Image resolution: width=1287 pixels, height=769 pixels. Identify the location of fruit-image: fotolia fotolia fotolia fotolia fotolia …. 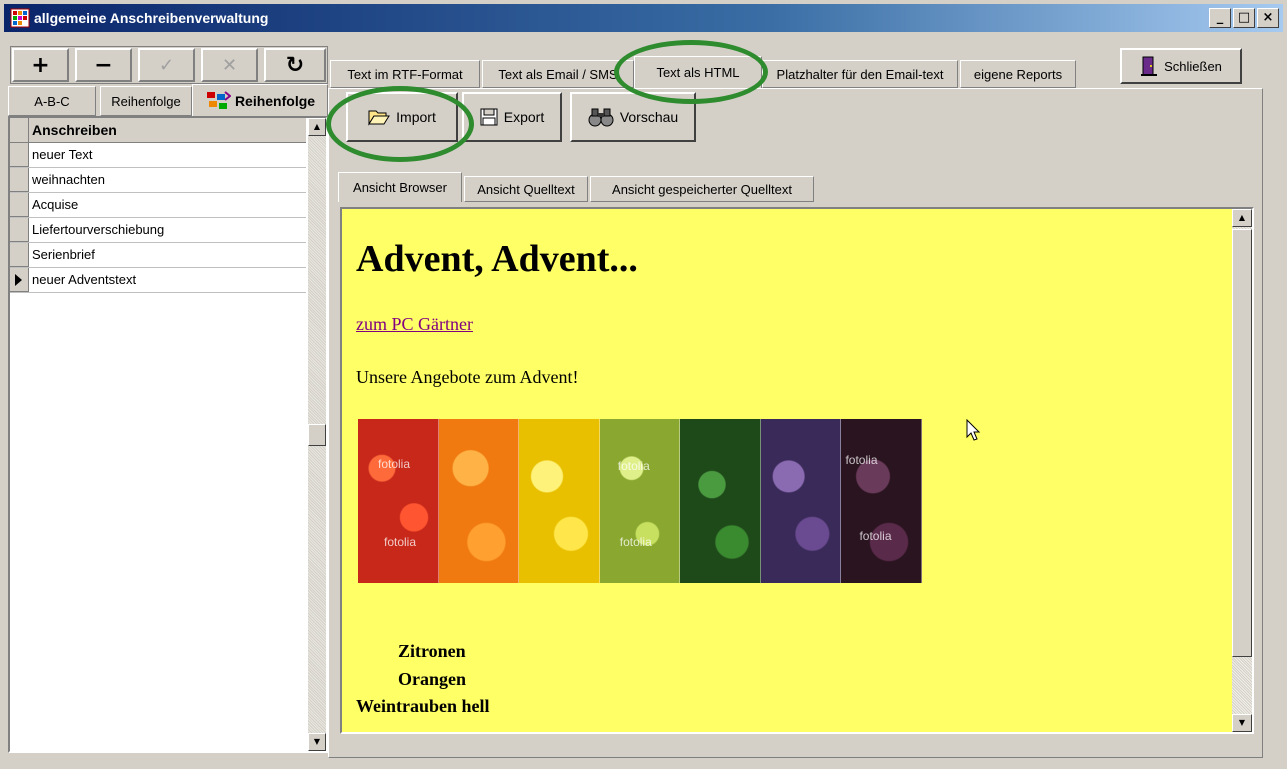
(640, 501).